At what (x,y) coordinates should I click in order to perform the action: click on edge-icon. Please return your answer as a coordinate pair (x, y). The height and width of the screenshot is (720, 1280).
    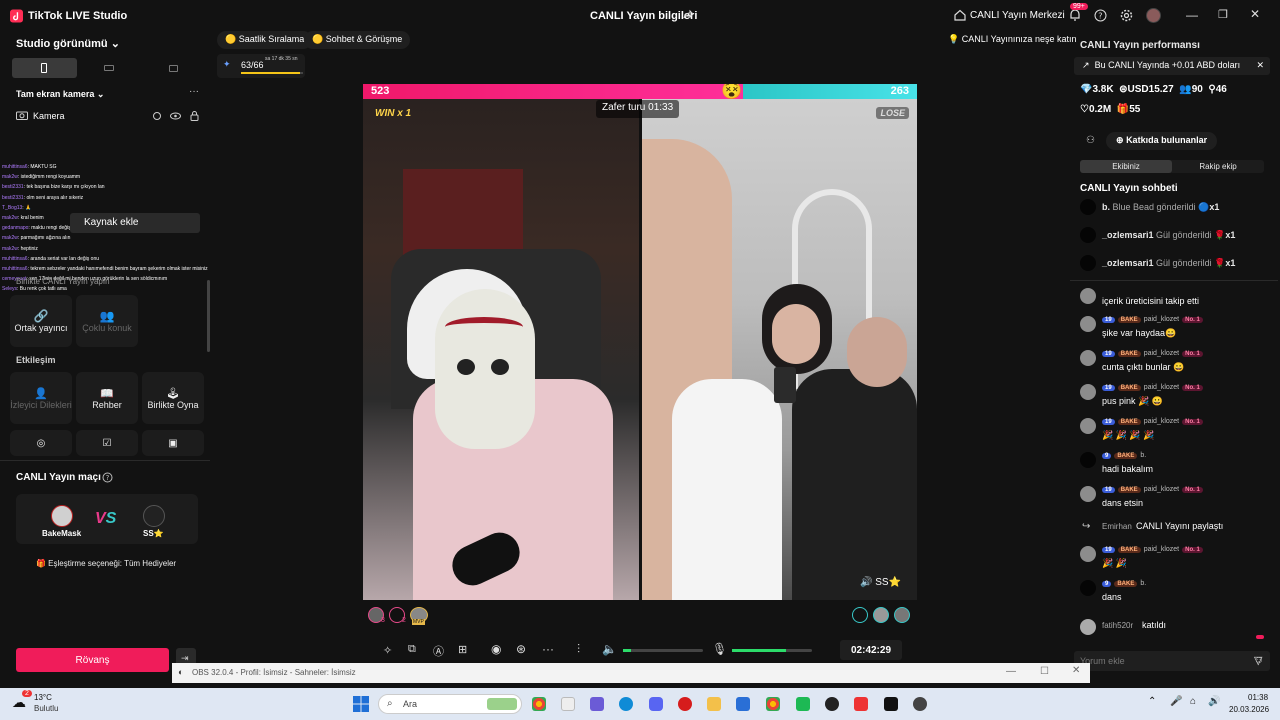
    Looking at the image, I should click on (626, 704).